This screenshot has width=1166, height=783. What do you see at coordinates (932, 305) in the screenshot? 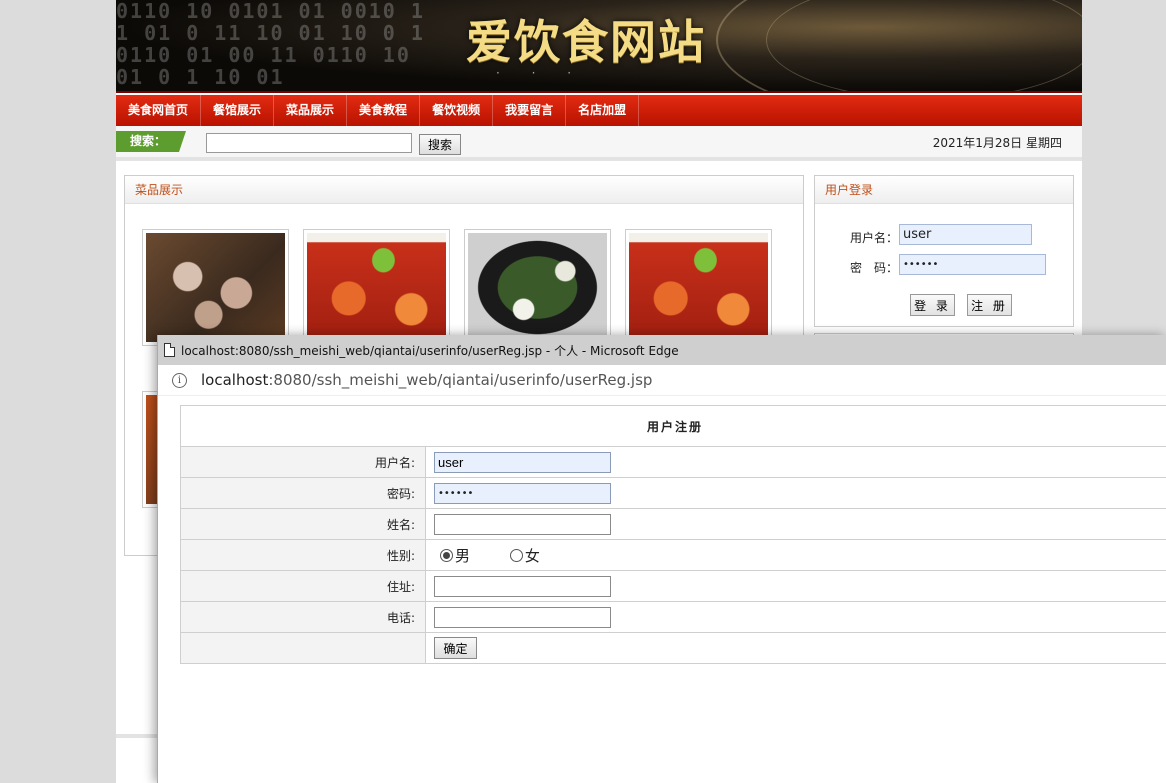
I see `login-button: 登 录` at bounding box center [932, 305].